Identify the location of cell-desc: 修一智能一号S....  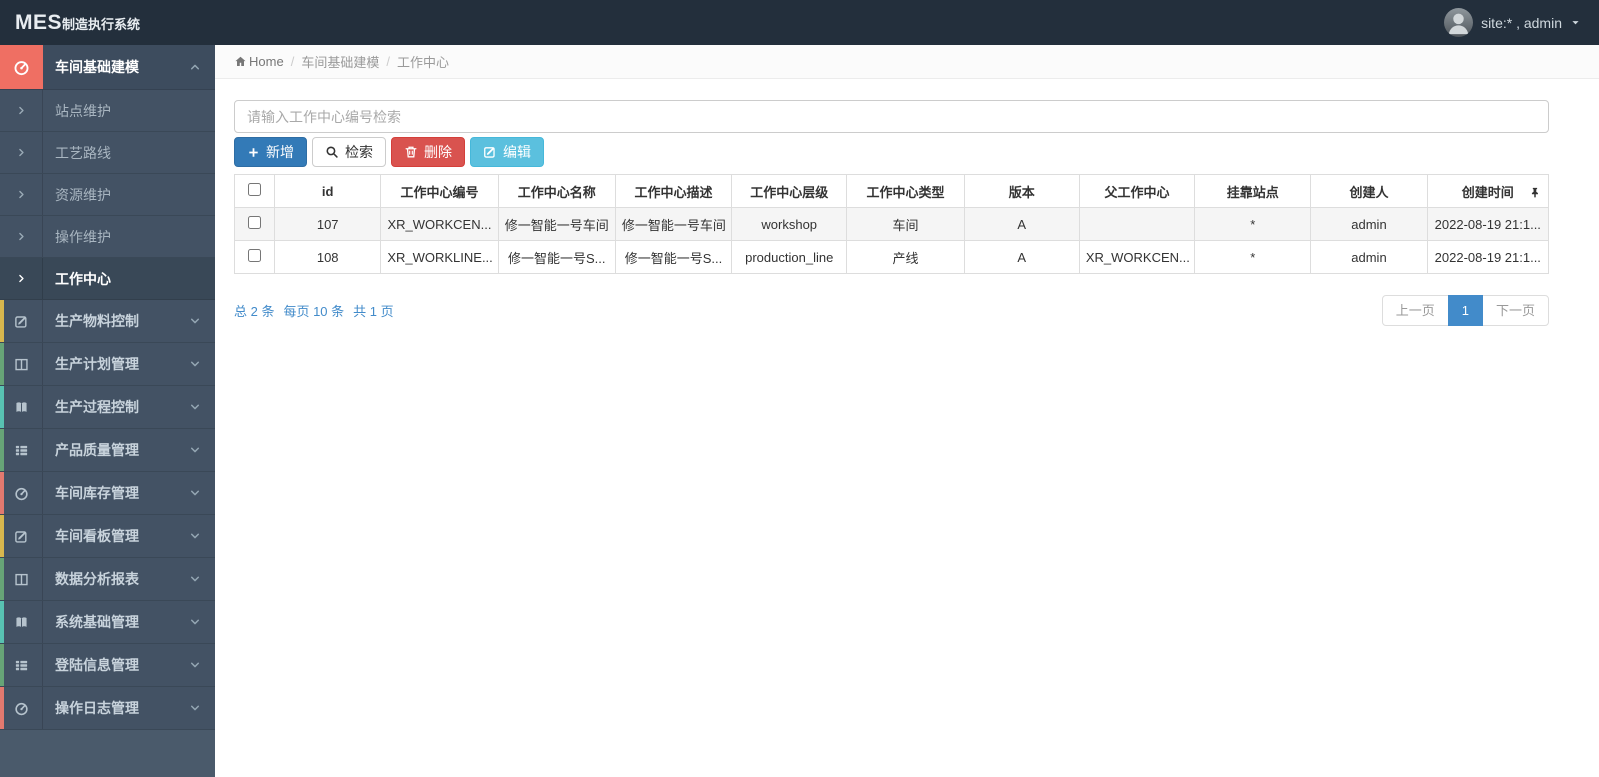
(673, 257).